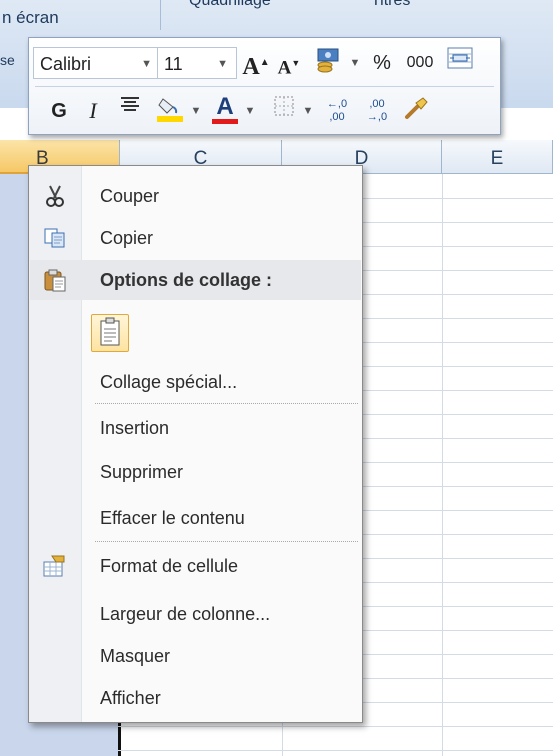 The width and height of the screenshot is (553, 756). Describe the element at coordinates (135, 656) in the screenshot. I see `menu-item-label: Masquer` at that location.